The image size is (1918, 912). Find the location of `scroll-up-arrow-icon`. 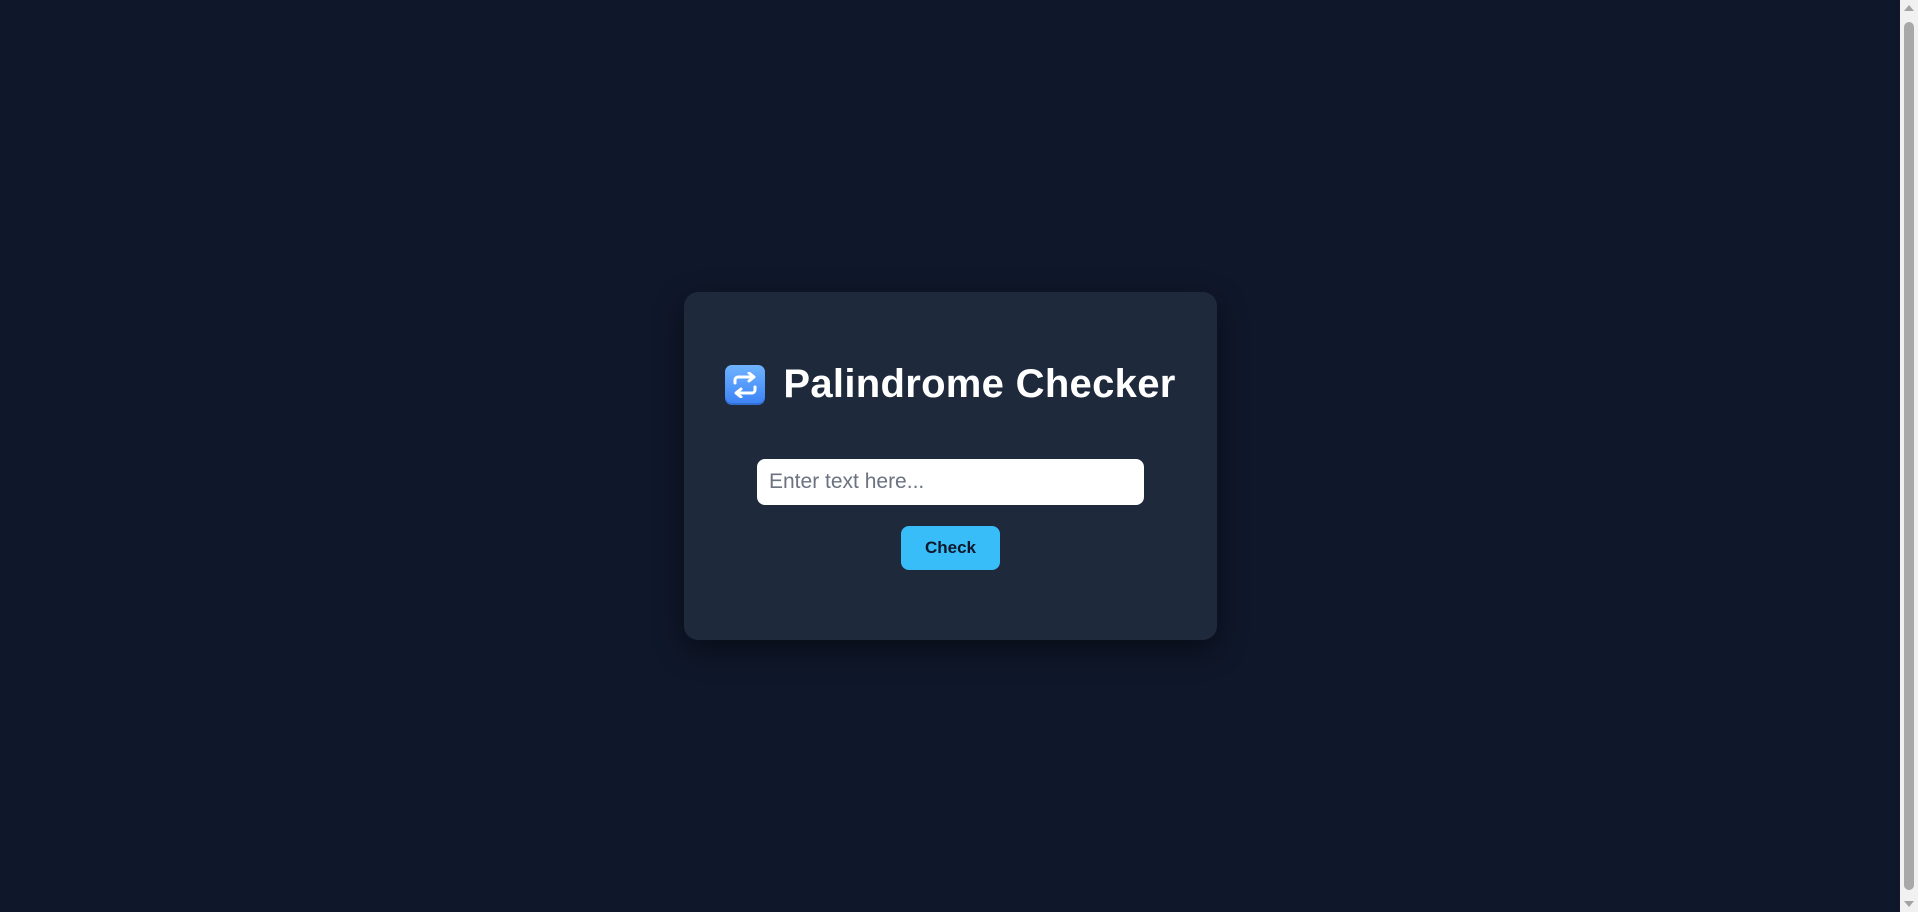

scroll-up-arrow-icon is located at coordinates (1909, 8).